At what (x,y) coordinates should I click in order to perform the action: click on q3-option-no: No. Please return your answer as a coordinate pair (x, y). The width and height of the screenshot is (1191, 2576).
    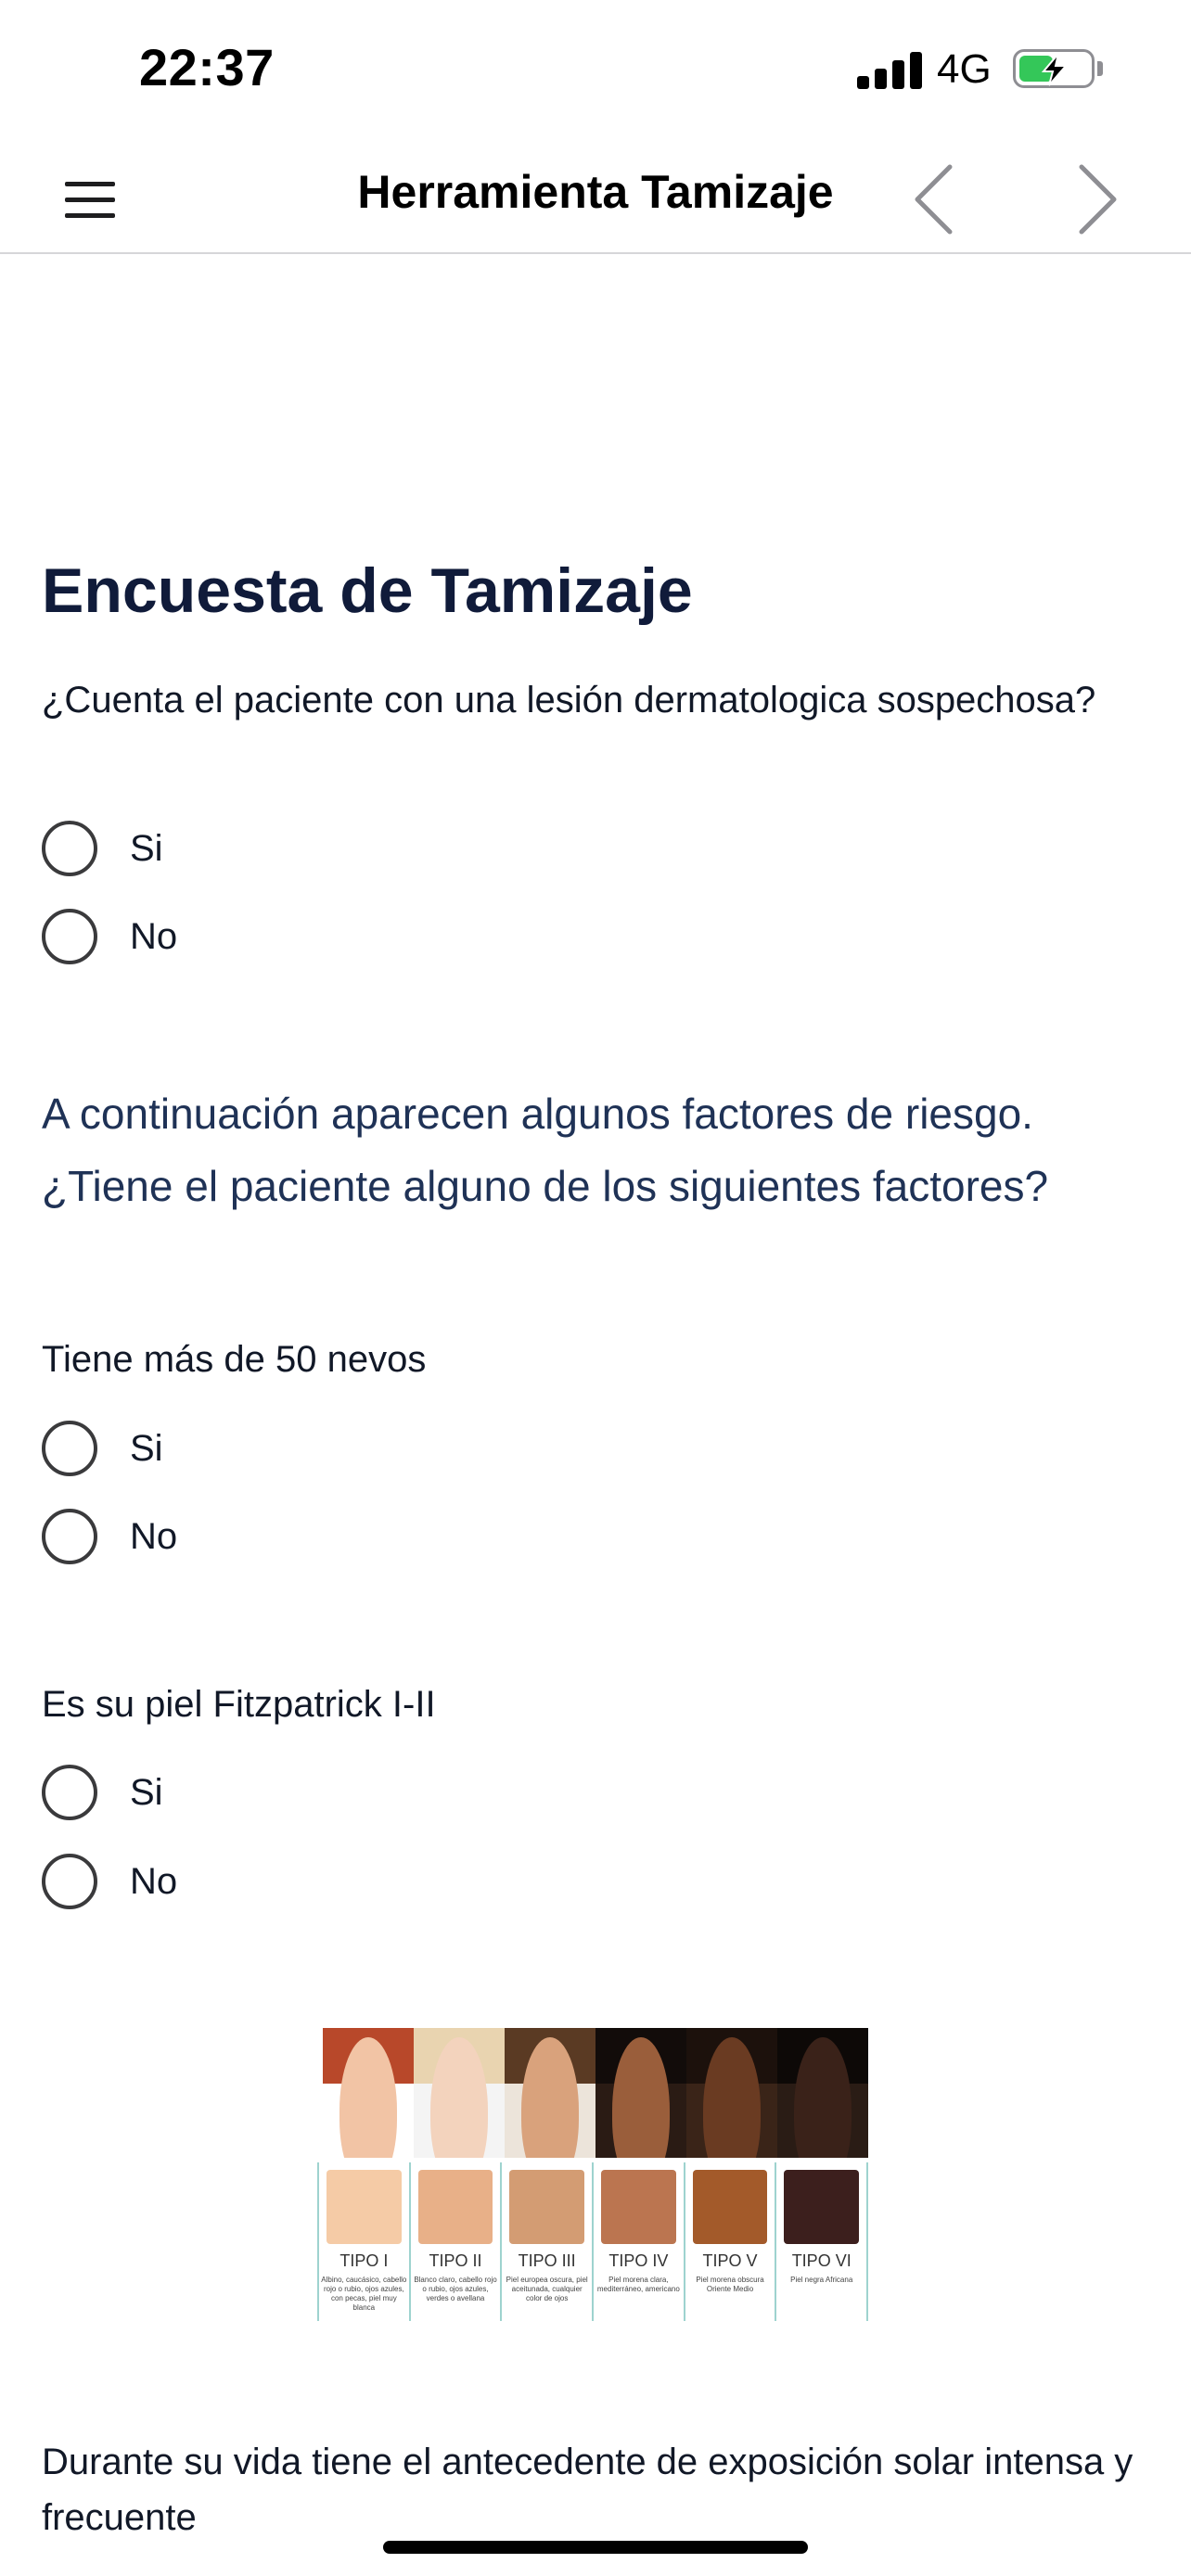
    Looking at the image, I should click on (109, 1881).